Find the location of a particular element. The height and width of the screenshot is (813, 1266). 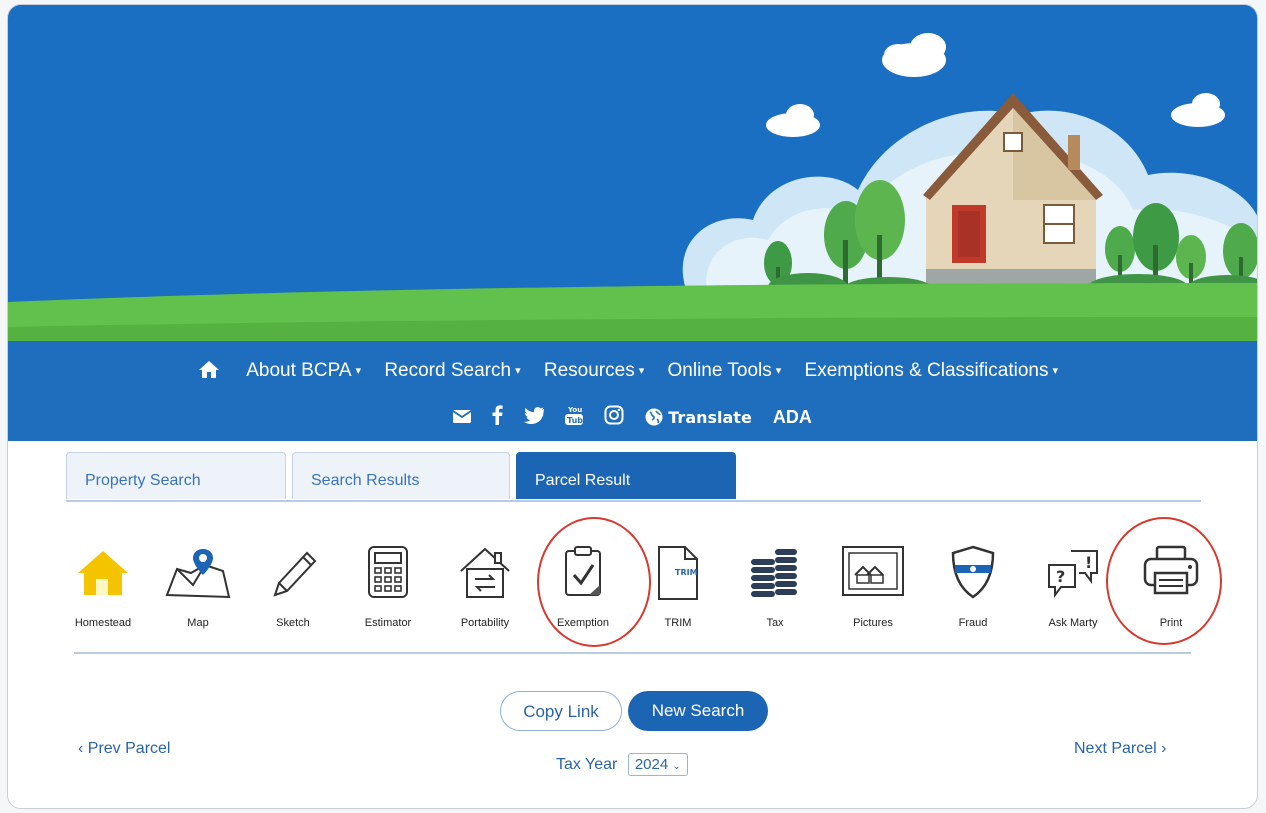

next-parcel-label: Next Parcel is located at coordinates (1115, 748).